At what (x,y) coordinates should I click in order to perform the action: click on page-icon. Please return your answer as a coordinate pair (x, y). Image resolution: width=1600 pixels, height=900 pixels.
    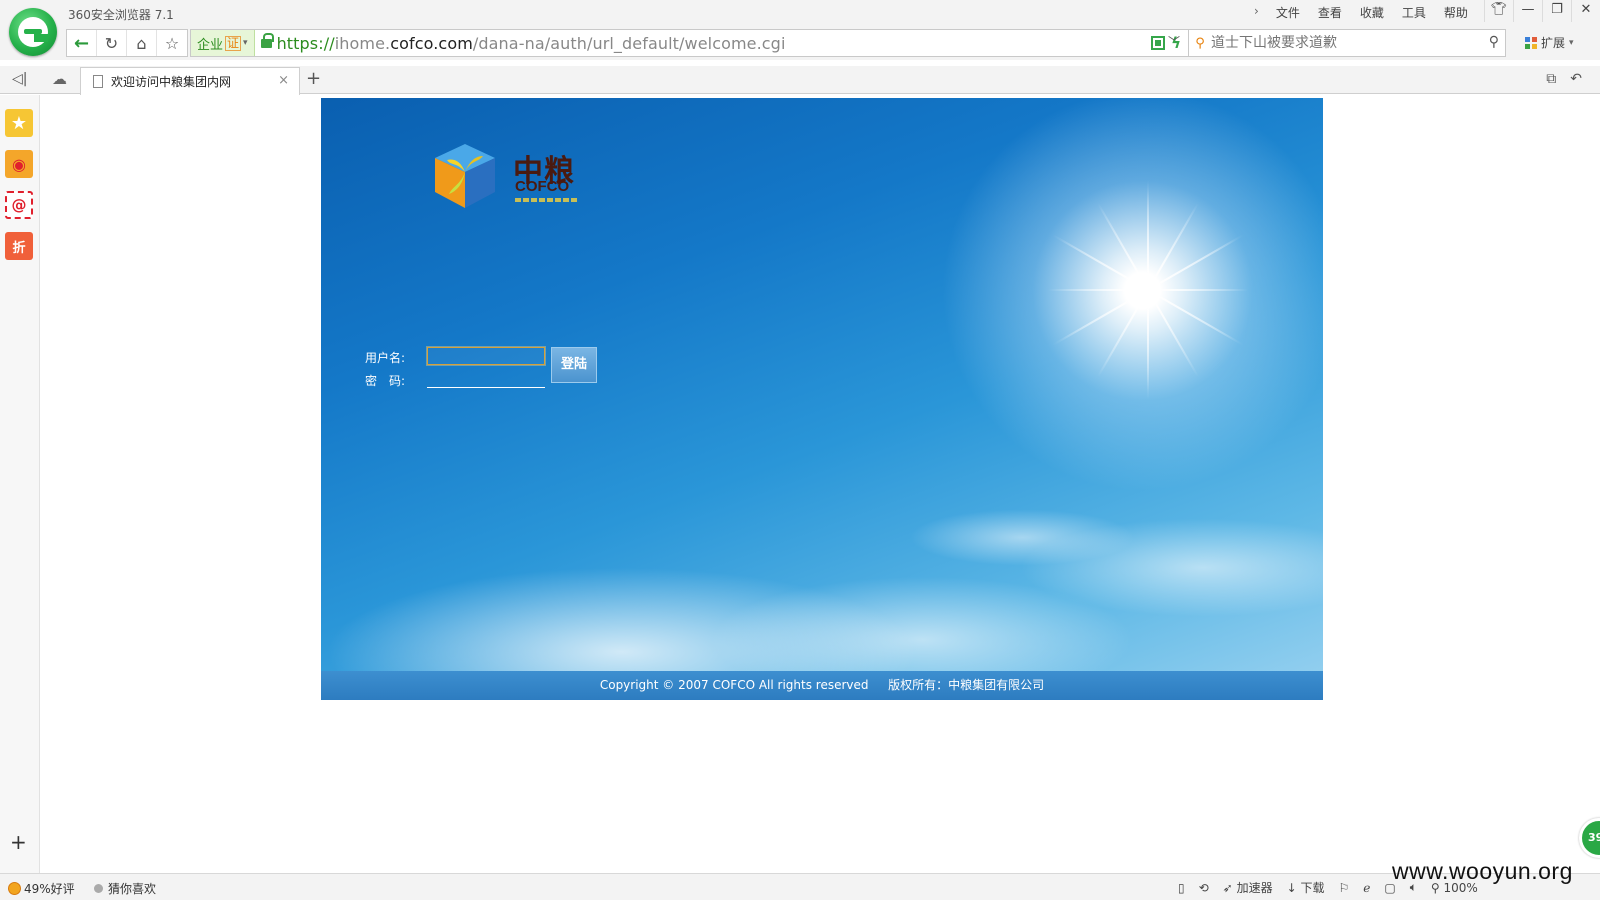
    Looking at the image, I should click on (98, 81).